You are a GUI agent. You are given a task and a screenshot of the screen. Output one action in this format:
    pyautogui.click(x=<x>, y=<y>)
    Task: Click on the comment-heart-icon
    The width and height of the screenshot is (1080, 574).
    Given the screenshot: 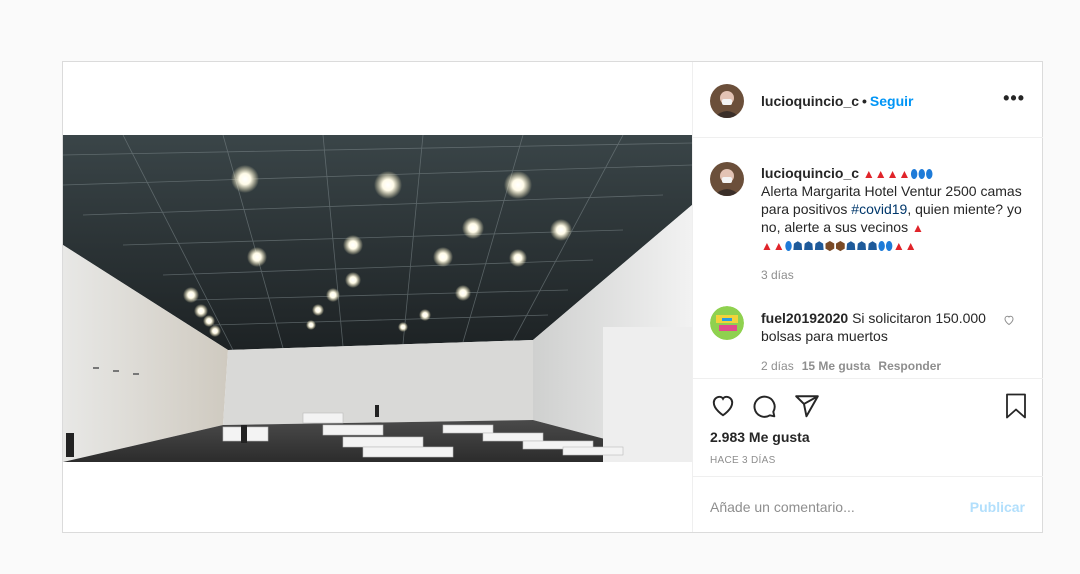 What is the action you would take?
    pyautogui.click(x=1009, y=320)
    